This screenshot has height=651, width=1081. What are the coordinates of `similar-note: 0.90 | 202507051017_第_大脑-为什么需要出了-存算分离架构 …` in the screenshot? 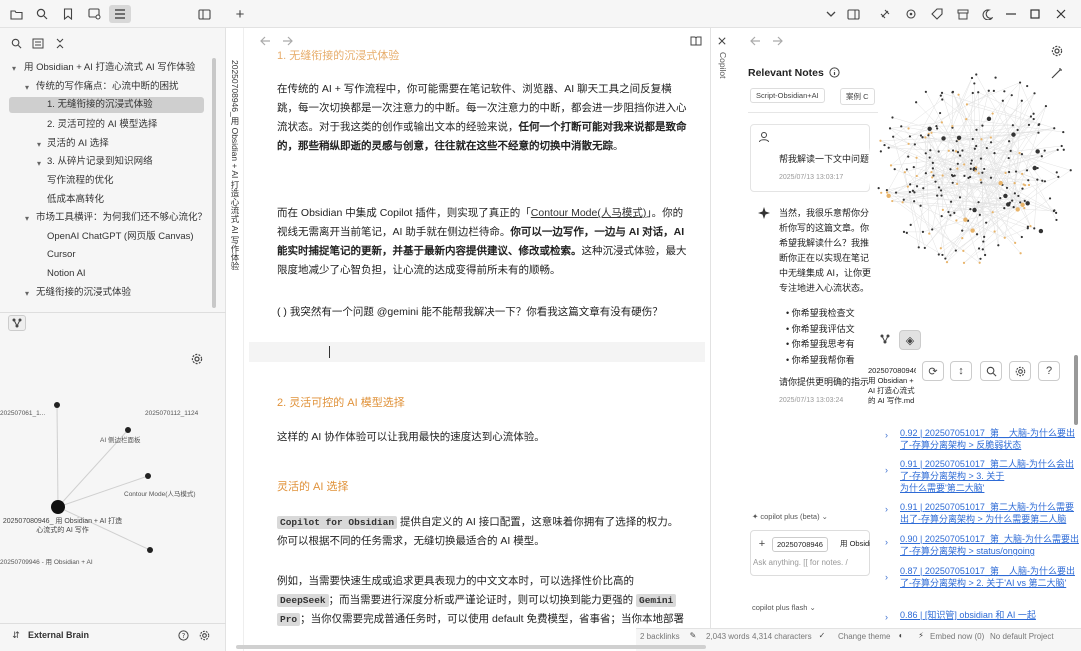 It's located at (990, 545).